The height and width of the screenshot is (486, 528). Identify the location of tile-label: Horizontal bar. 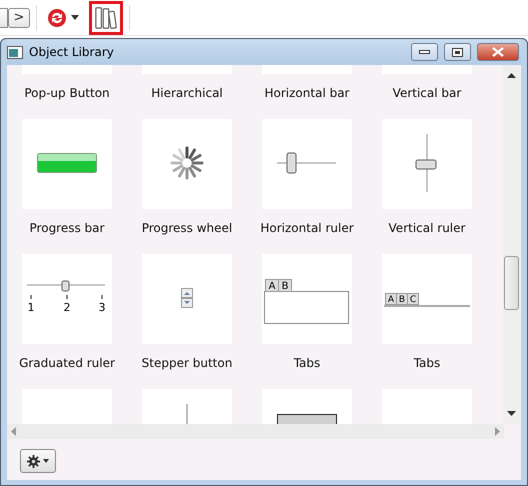
(307, 93).